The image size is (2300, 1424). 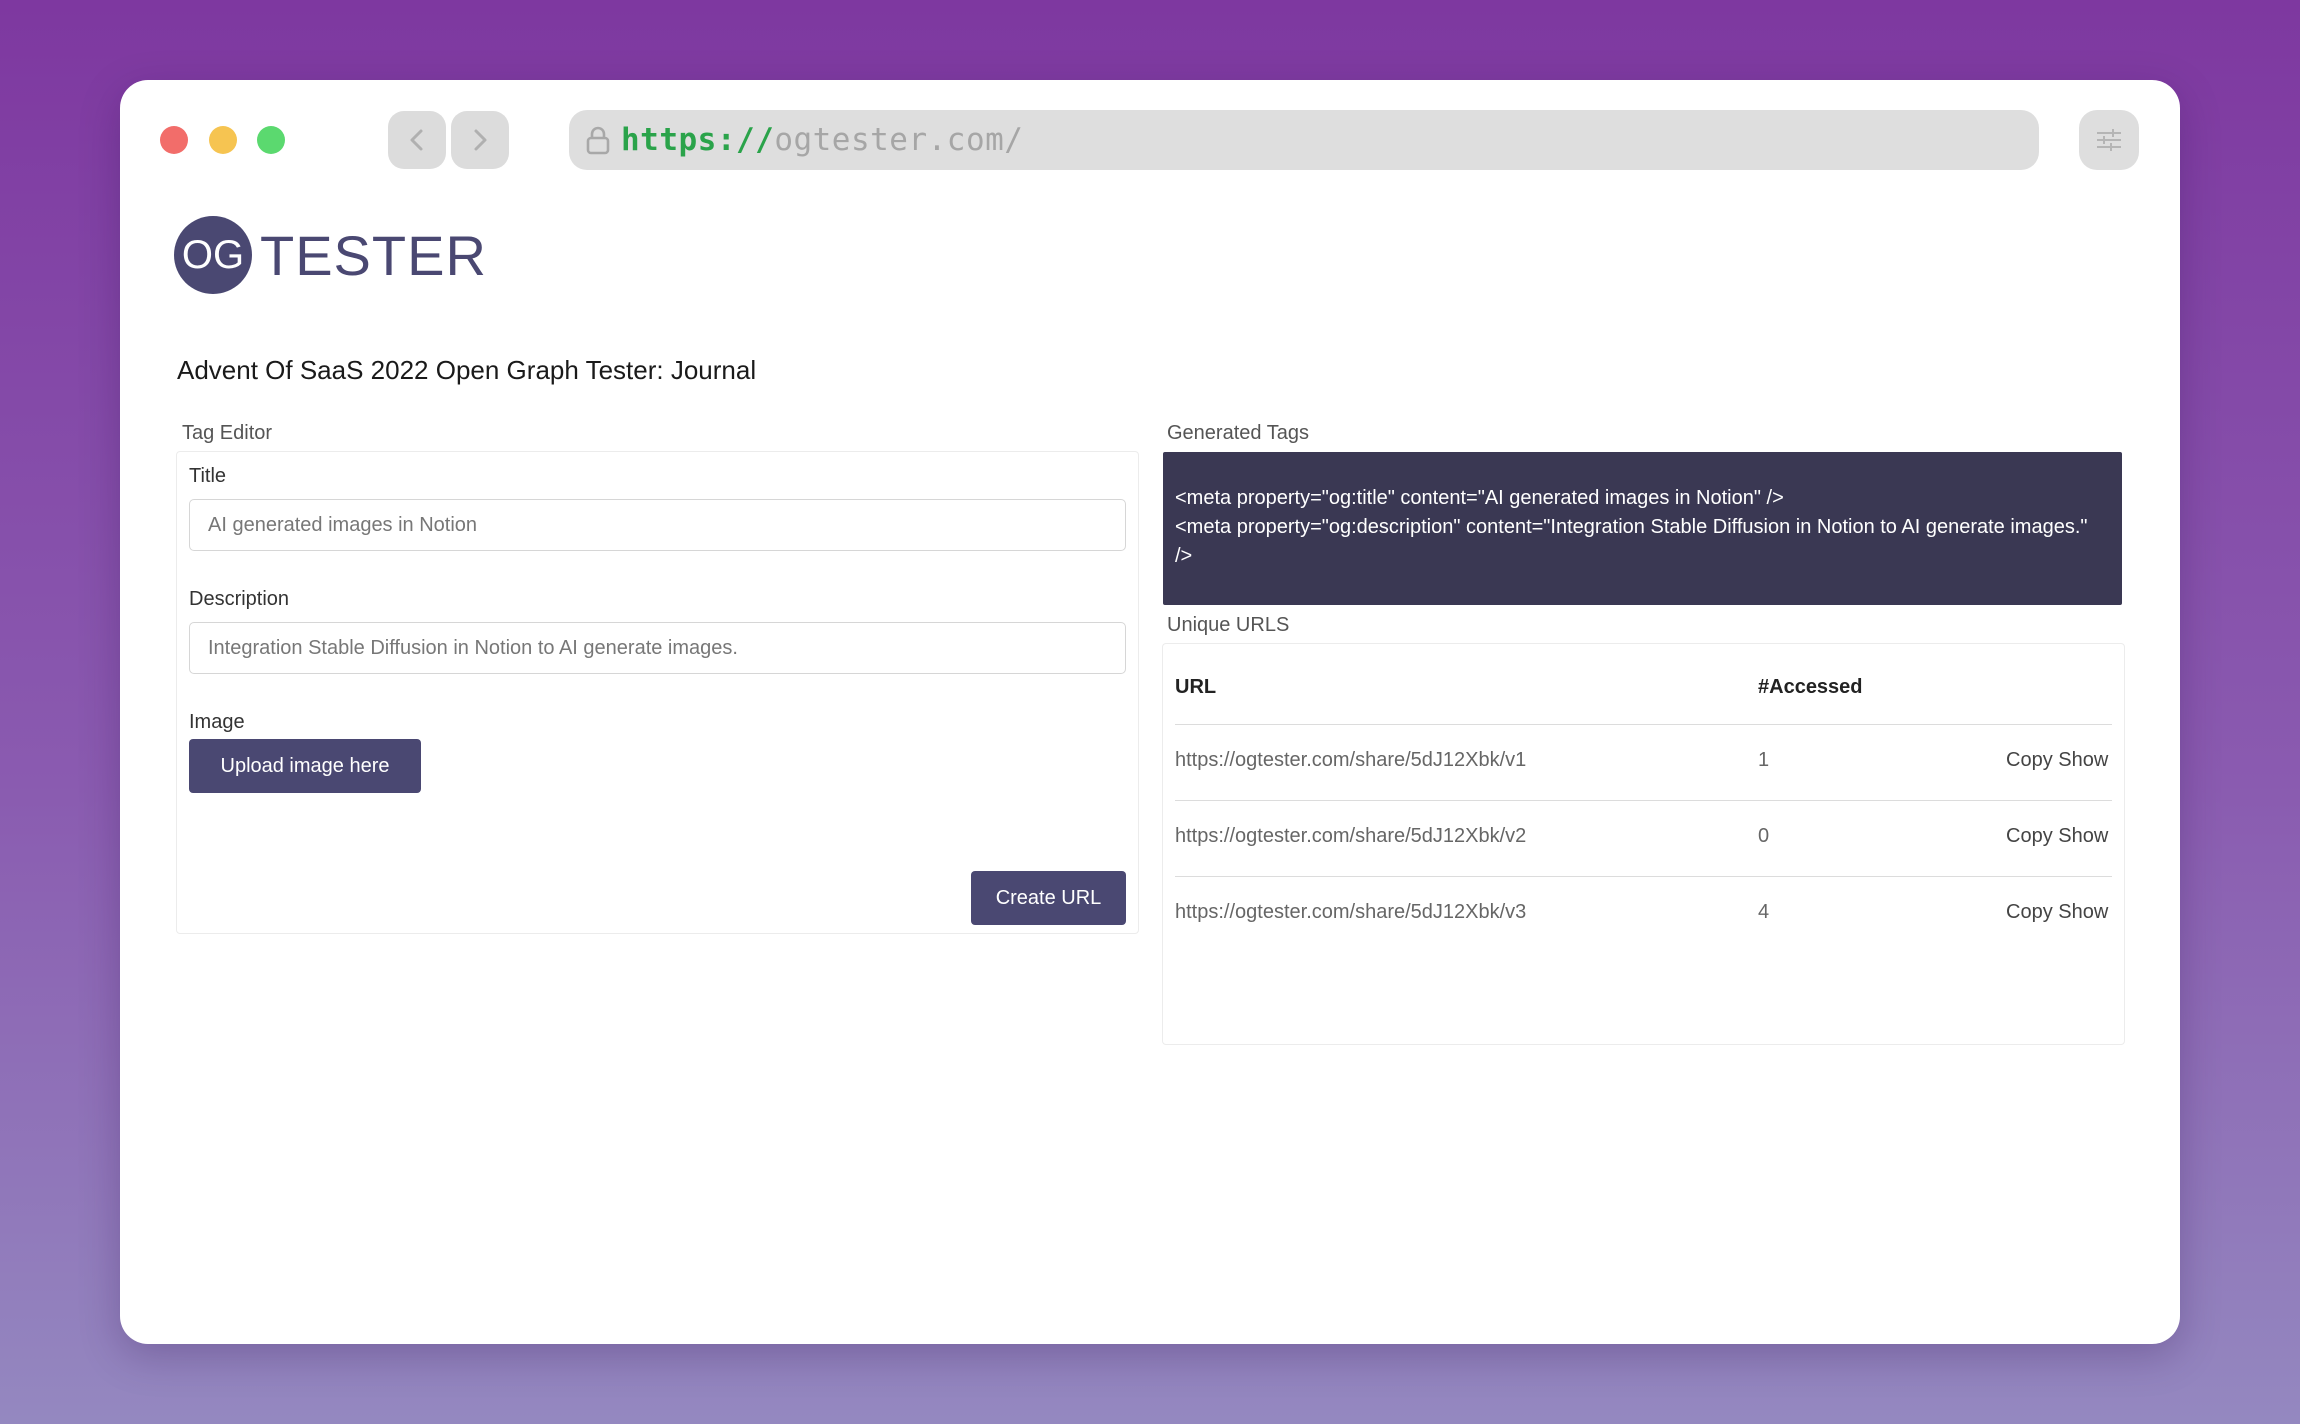 What do you see at coordinates (174, 140) in the screenshot?
I see `close-window-button` at bounding box center [174, 140].